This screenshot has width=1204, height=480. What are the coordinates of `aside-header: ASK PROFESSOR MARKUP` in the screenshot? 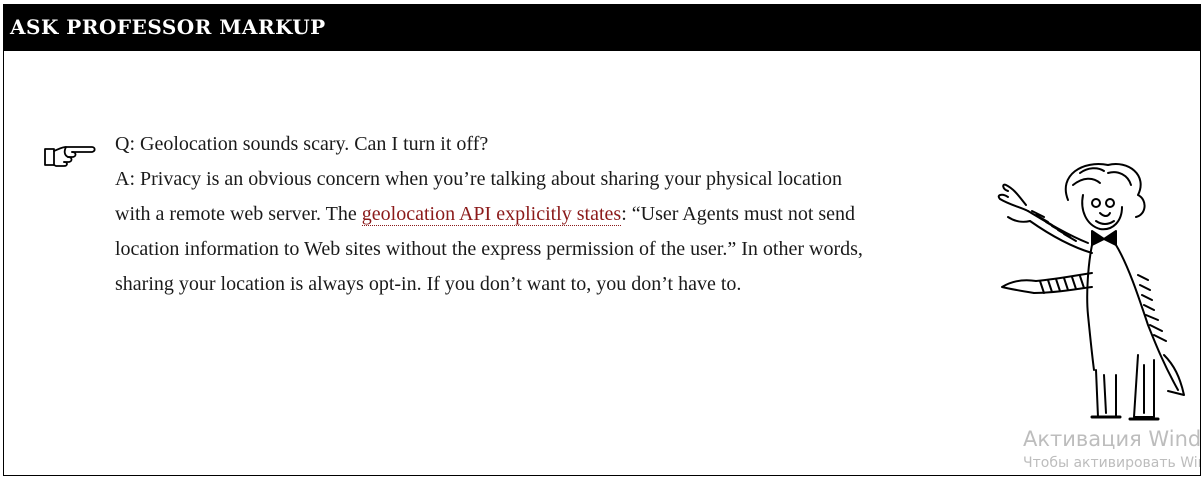 It's located at (602, 28).